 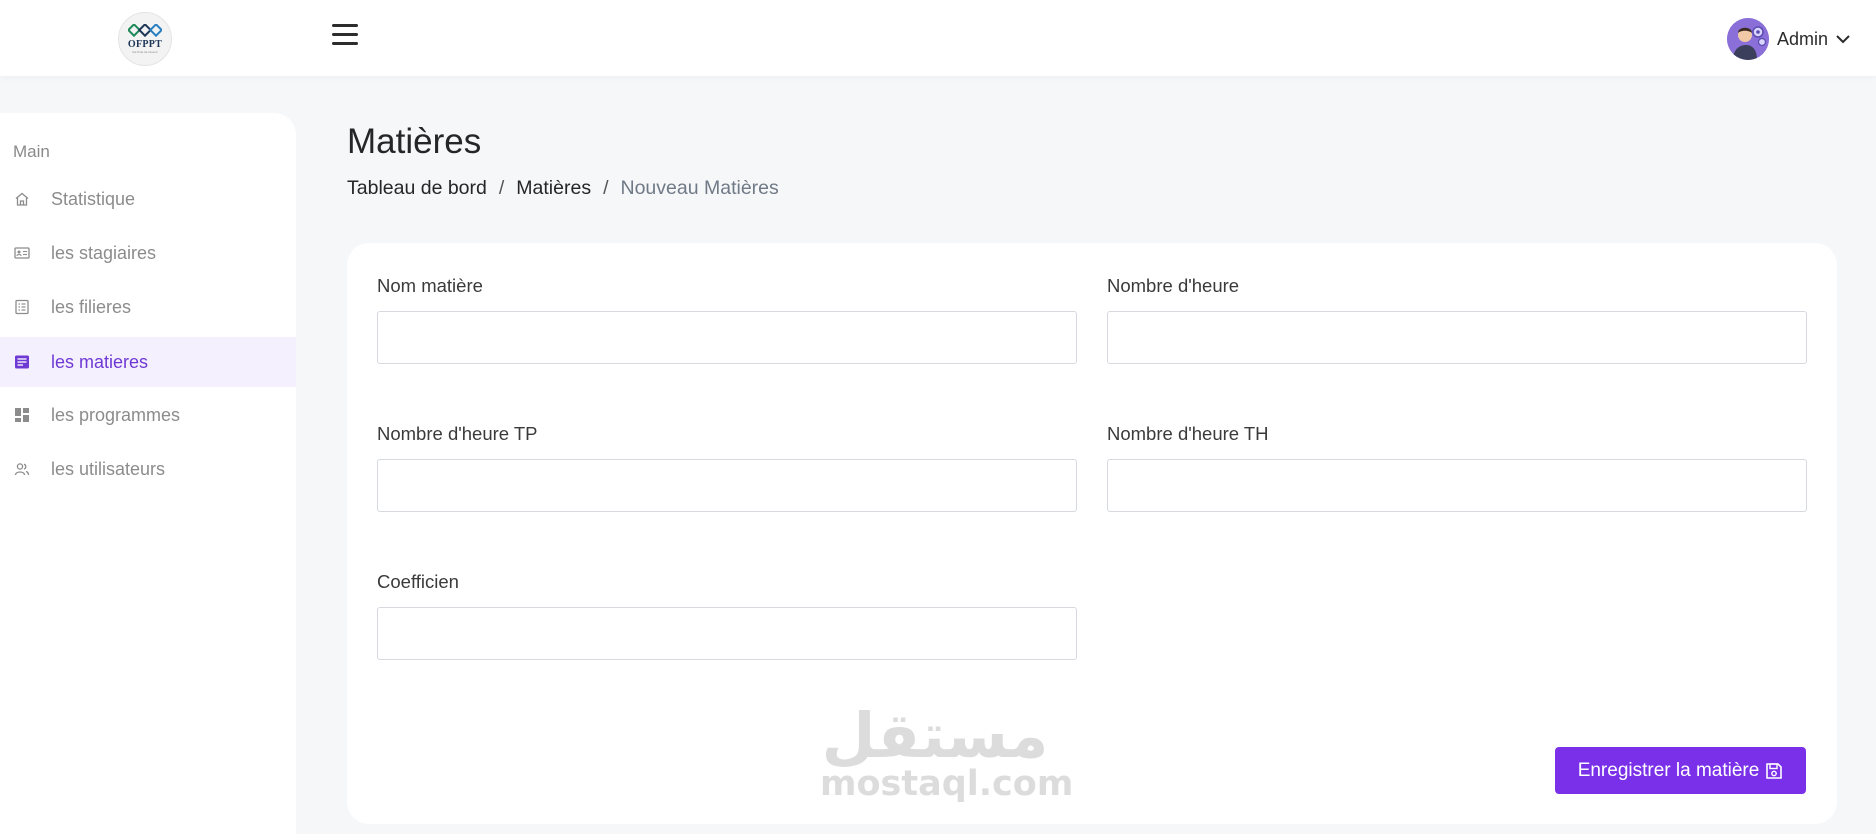 I want to click on mostaql-watermark: مستقل mostaql.com, so click(x=947, y=759).